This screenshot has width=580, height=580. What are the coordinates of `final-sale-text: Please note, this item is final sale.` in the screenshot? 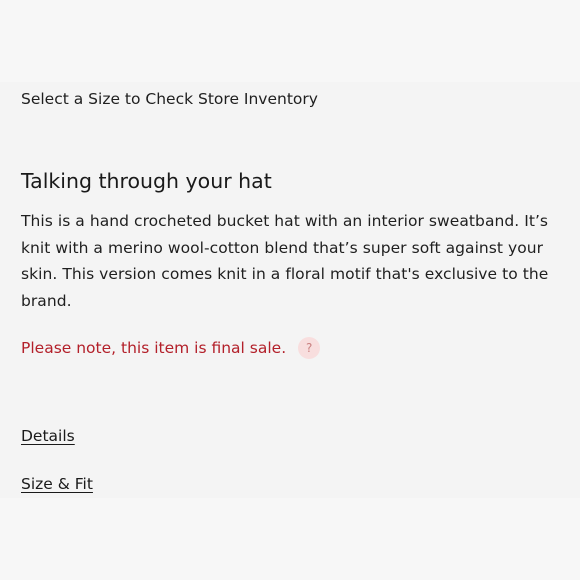 It's located at (154, 348).